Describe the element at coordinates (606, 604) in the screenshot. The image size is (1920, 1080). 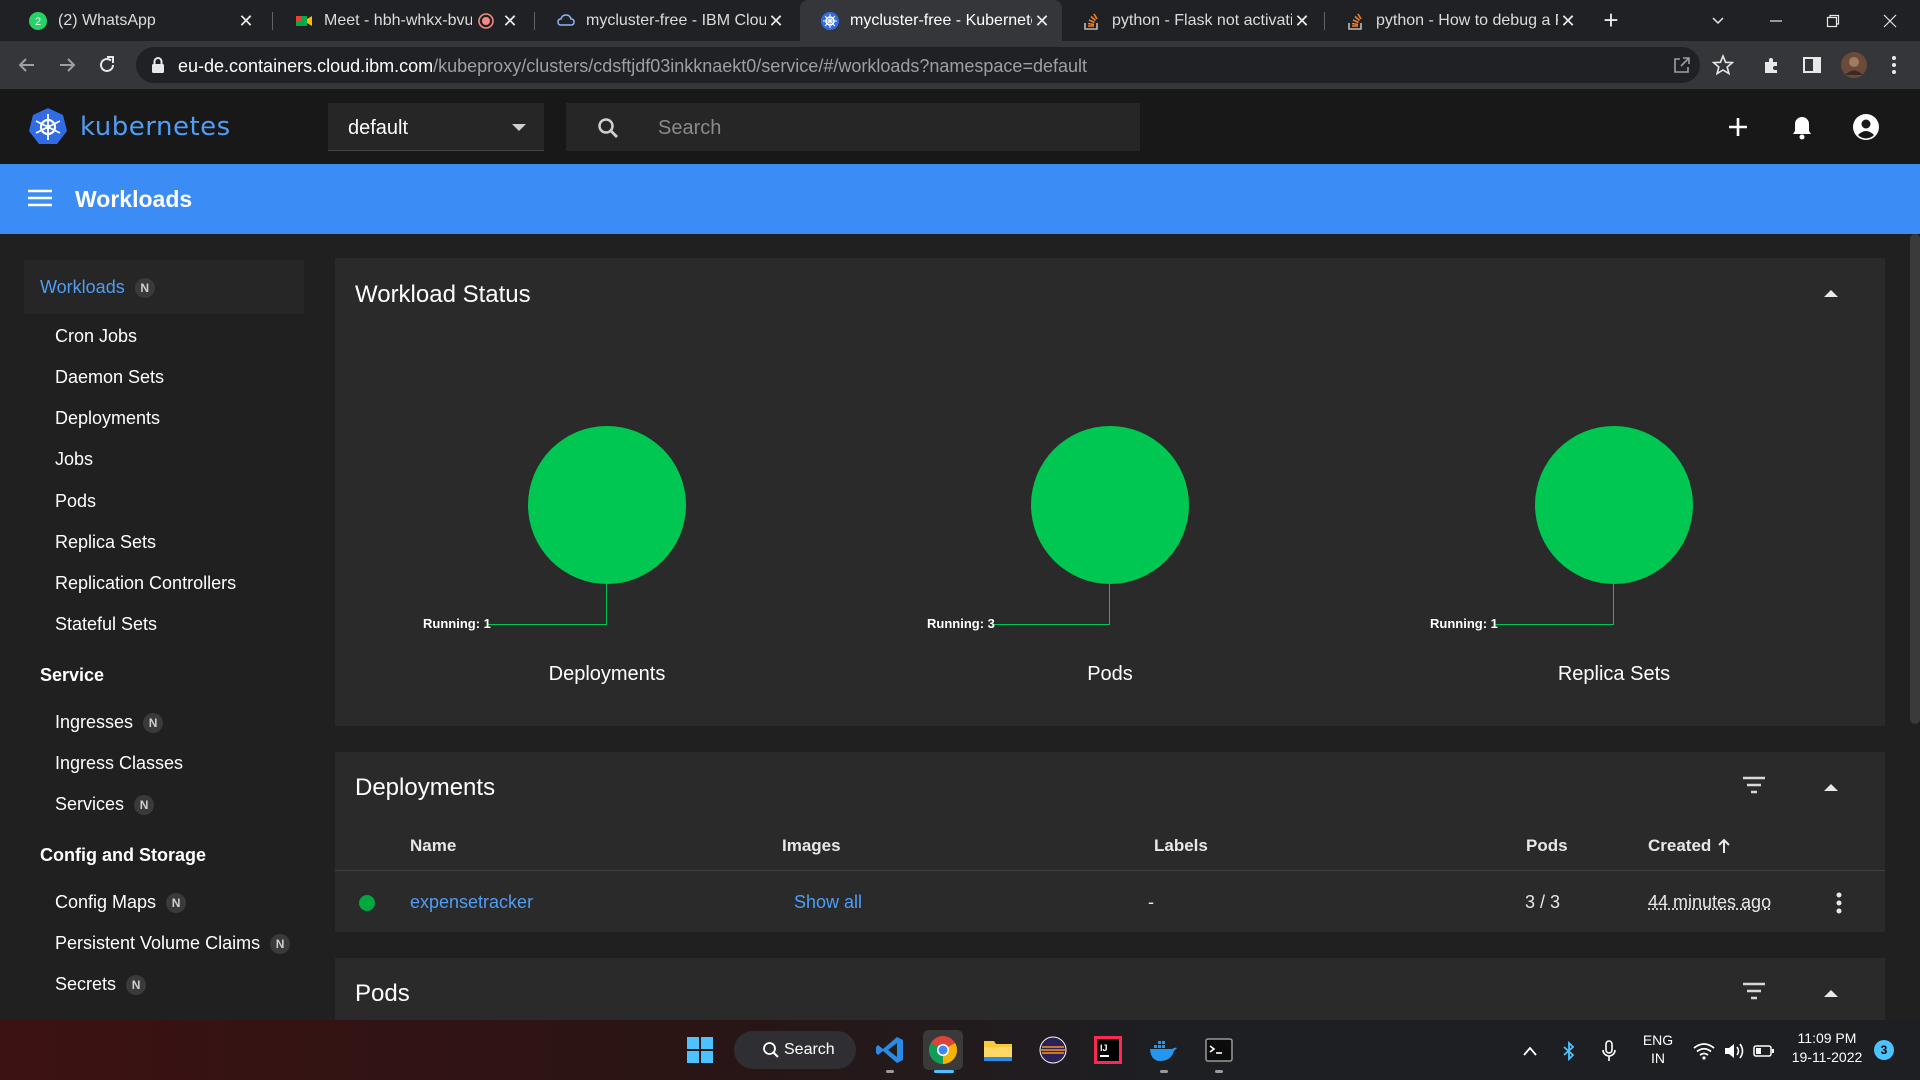
I see `chart-leader-line` at that location.